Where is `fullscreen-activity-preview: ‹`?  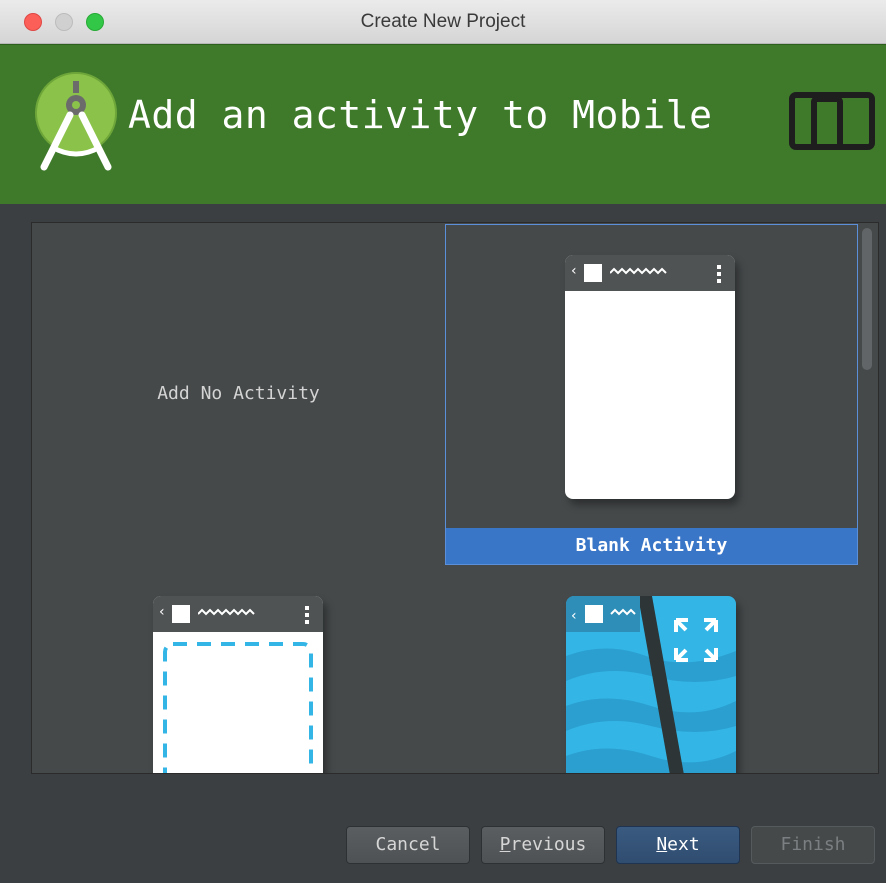 fullscreen-activity-preview: ‹ is located at coordinates (651, 684).